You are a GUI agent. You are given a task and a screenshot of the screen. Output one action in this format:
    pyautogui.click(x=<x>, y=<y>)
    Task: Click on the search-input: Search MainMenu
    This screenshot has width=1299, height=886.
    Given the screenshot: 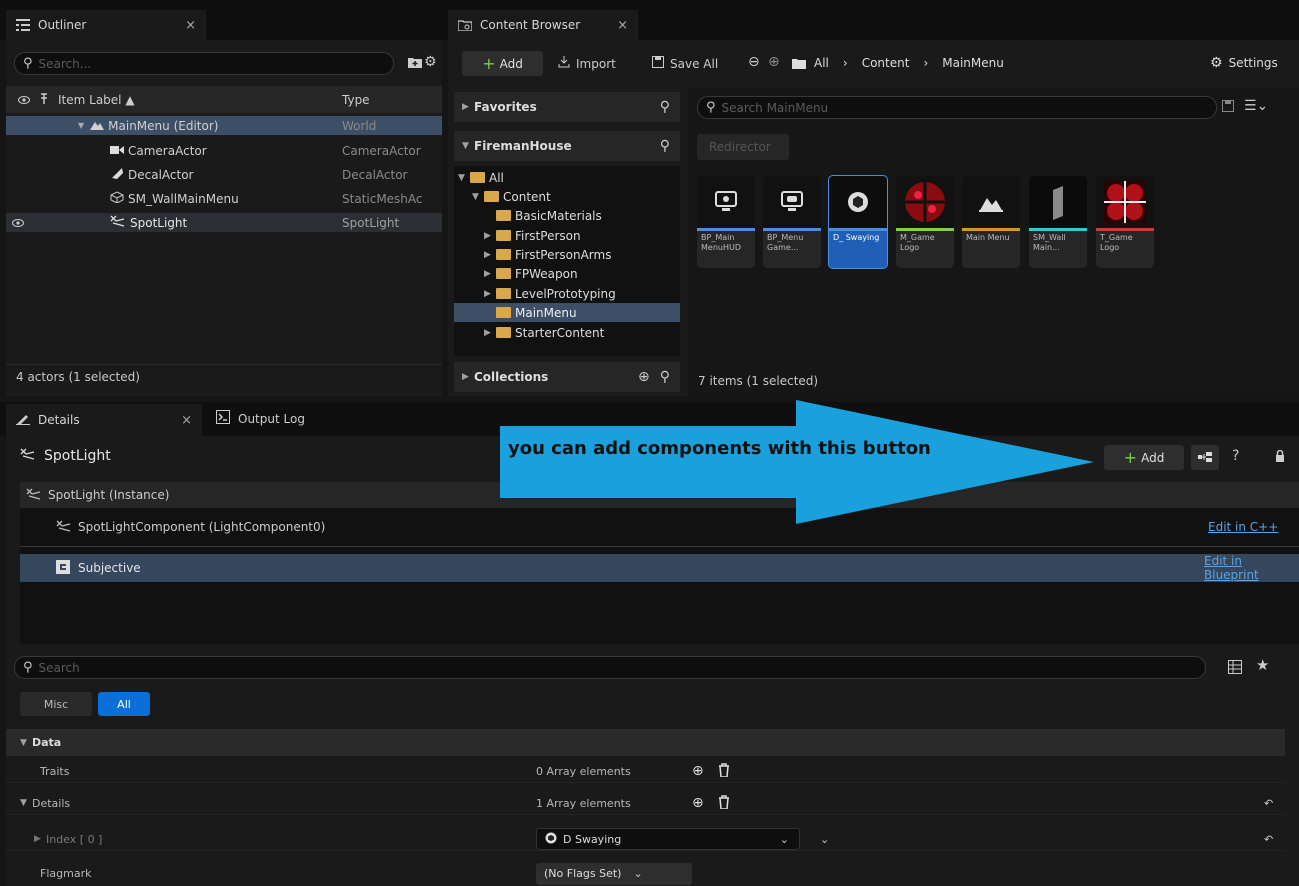 What is the action you would take?
    pyautogui.click(x=775, y=108)
    